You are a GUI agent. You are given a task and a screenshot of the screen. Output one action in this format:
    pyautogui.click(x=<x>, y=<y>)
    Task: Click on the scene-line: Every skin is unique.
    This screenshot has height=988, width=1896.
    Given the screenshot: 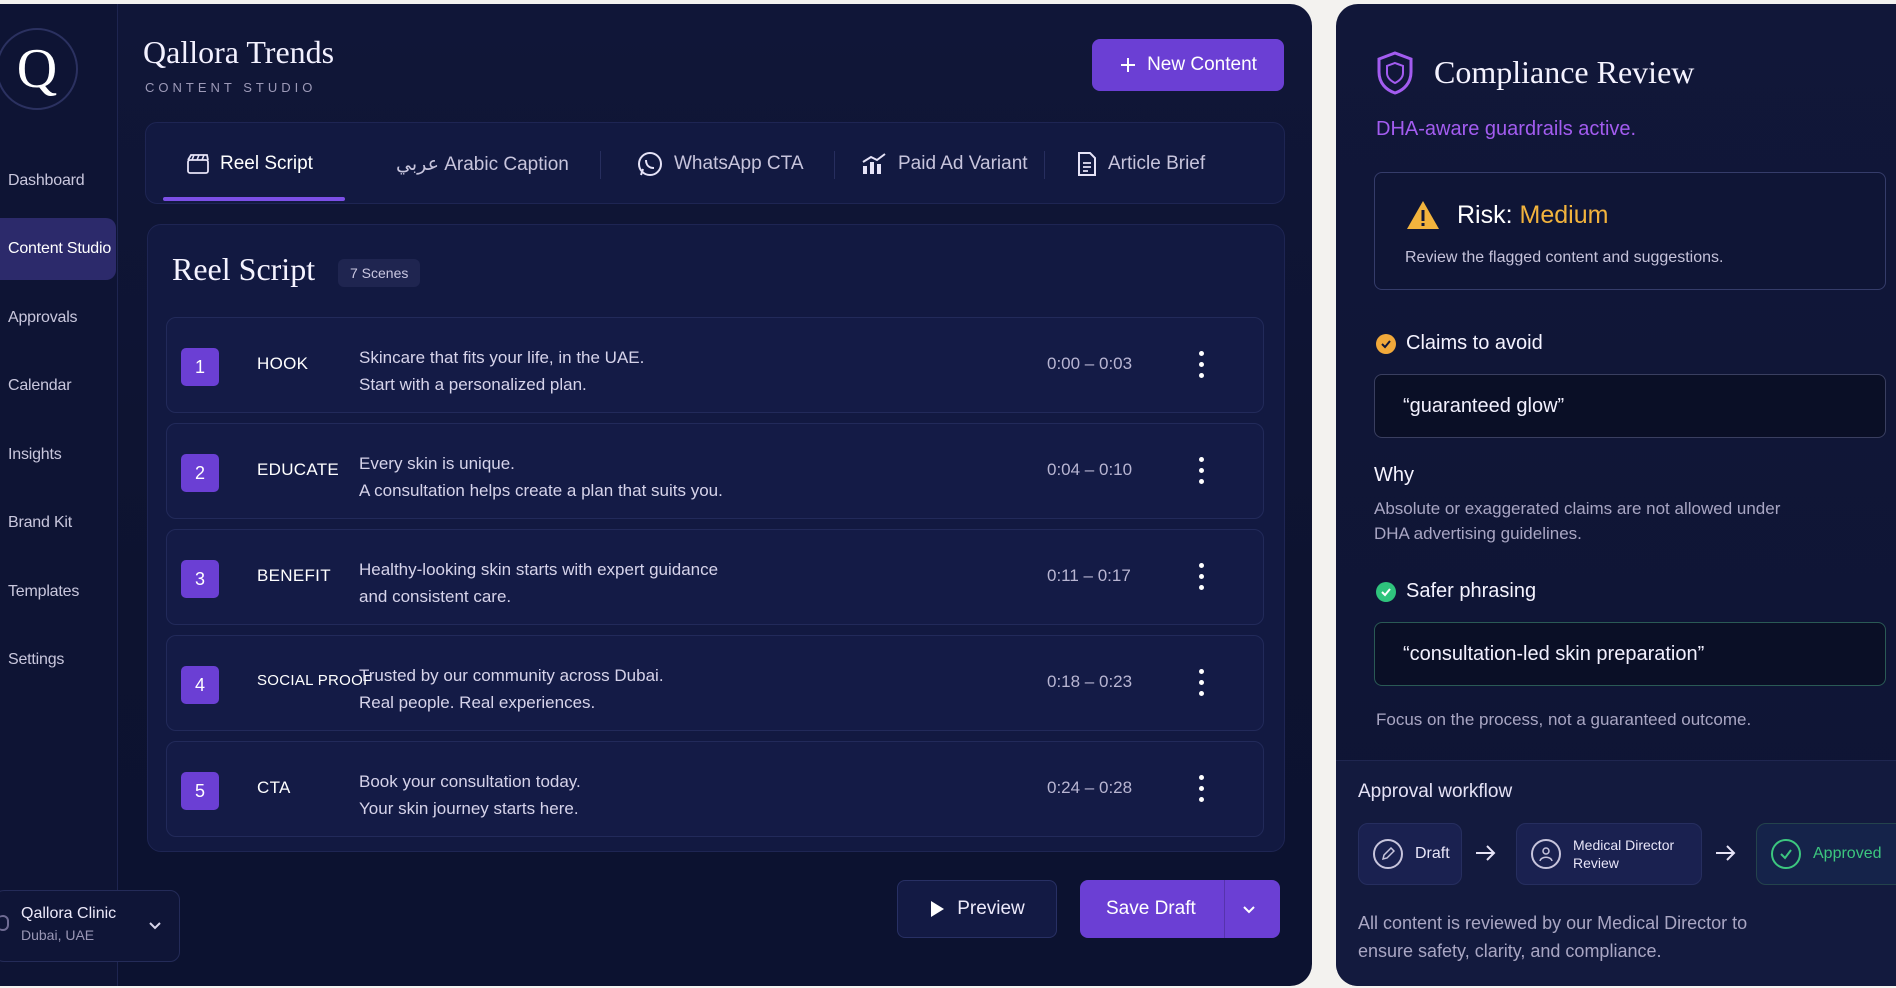 What is the action you would take?
    pyautogui.click(x=437, y=463)
    